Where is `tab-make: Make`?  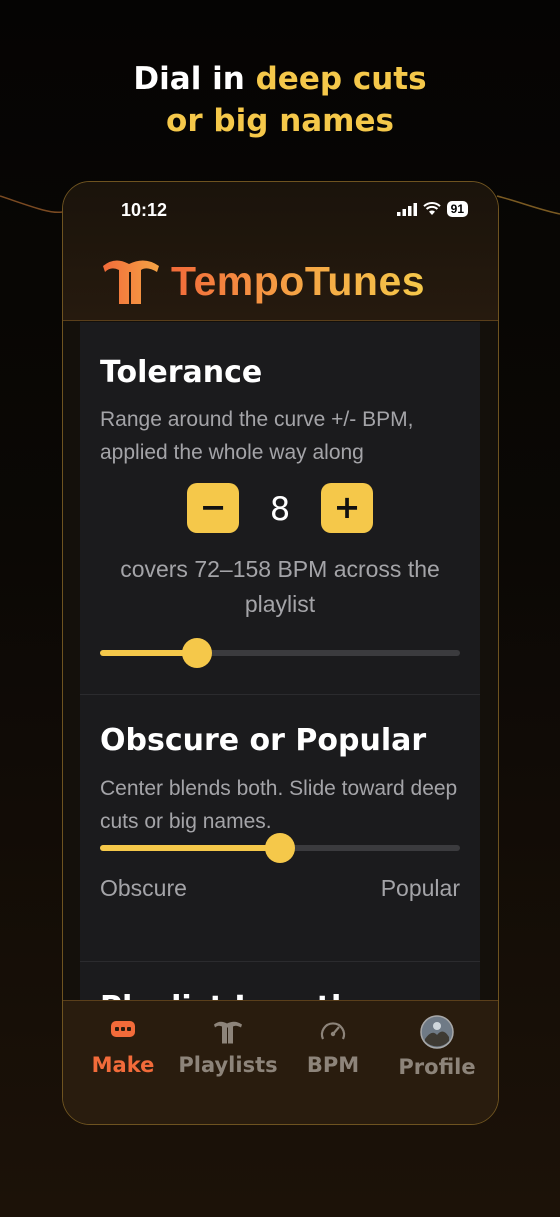 tab-make: Make is located at coordinates (123, 1062).